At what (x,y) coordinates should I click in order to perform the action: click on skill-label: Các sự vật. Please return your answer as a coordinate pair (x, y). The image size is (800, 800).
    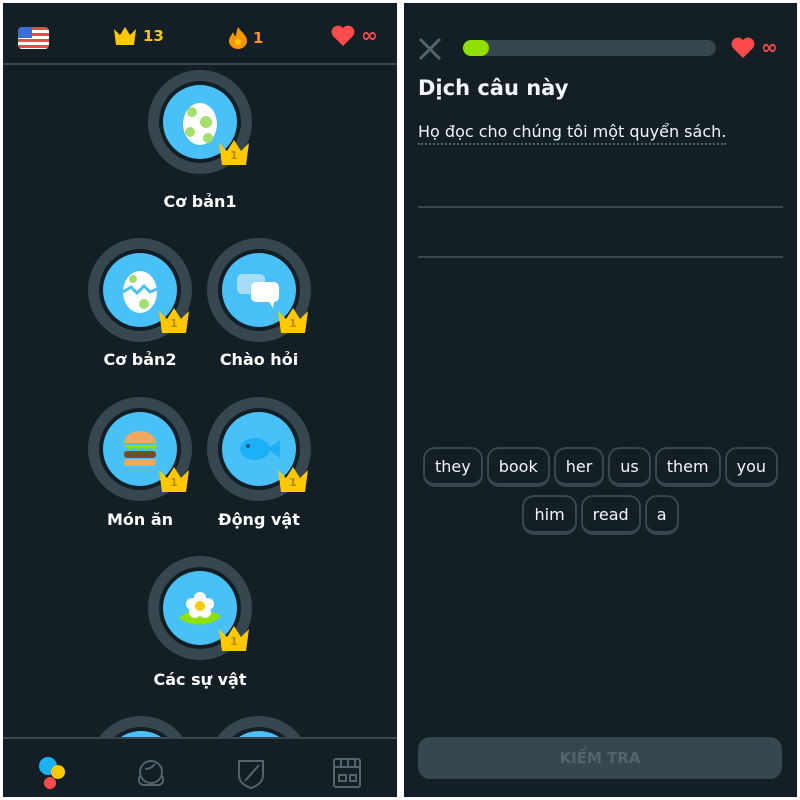
    Looking at the image, I should click on (200, 679).